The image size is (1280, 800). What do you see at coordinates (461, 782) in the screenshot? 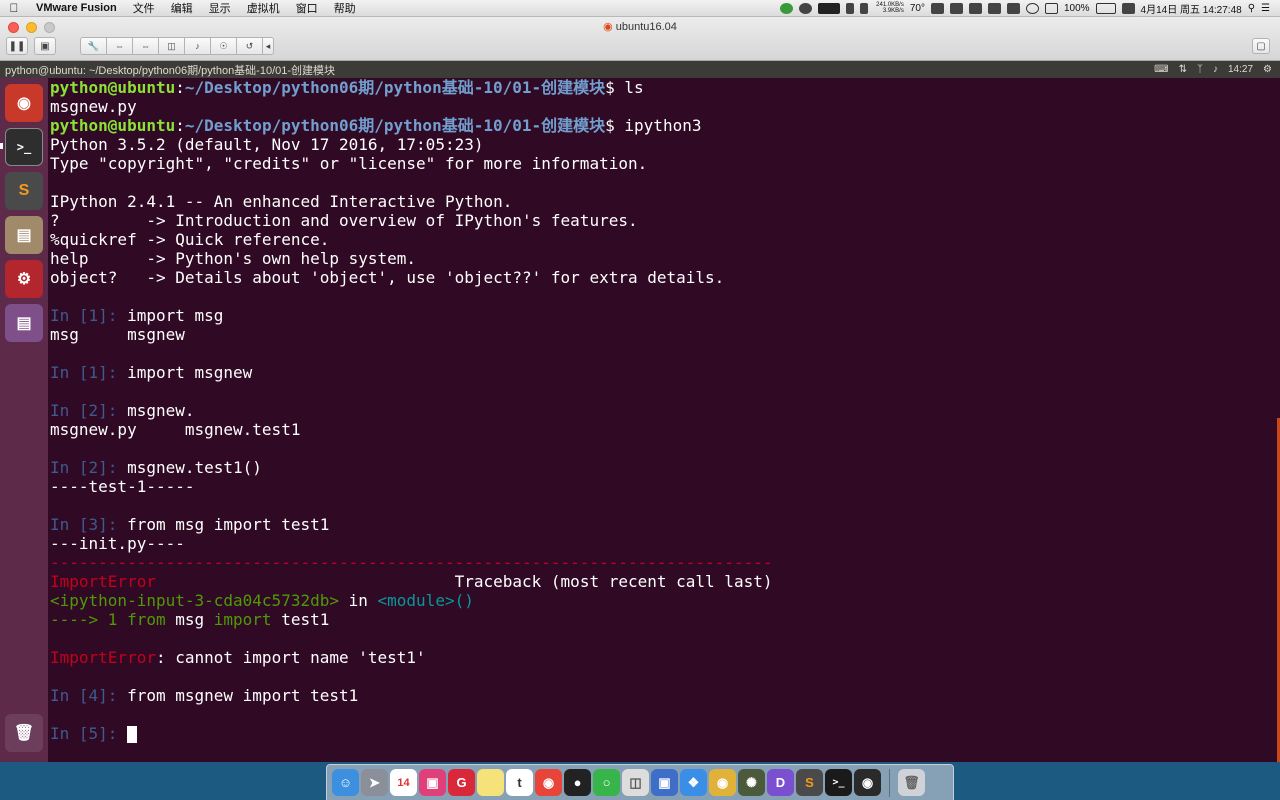
I see `app-g-icon: G` at bounding box center [461, 782].